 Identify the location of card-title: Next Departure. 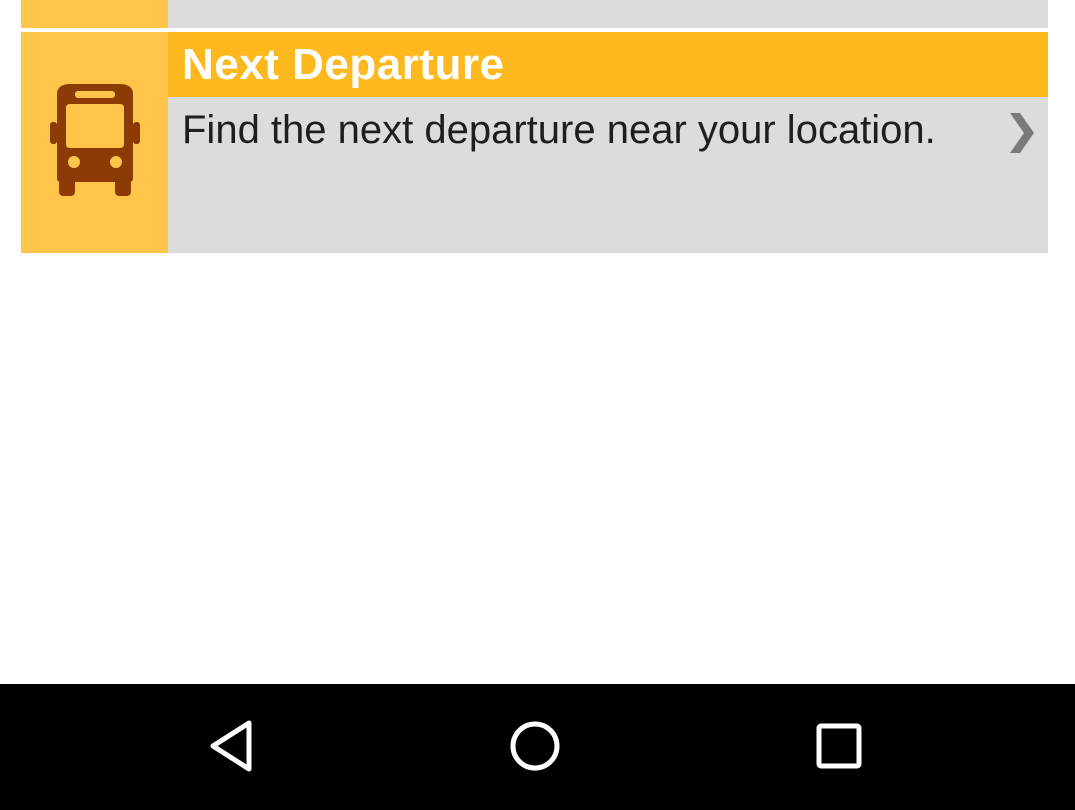
(343, 64).